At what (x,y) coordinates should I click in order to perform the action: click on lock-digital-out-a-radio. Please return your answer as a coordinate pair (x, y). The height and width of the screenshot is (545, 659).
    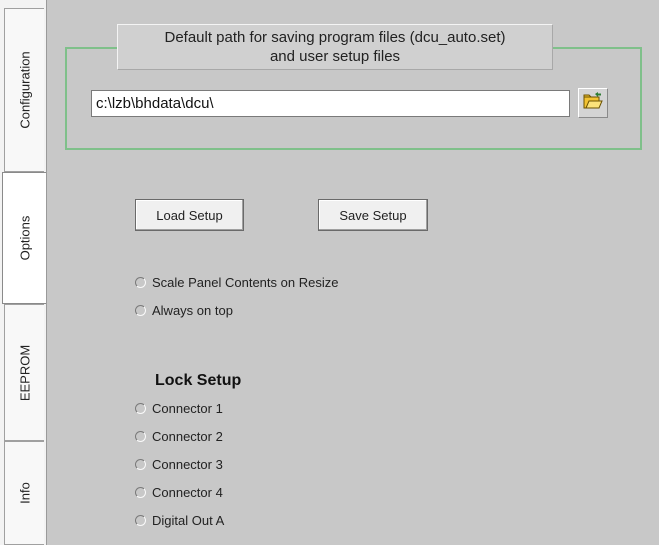
    Looking at the image, I should click on (140, 520).